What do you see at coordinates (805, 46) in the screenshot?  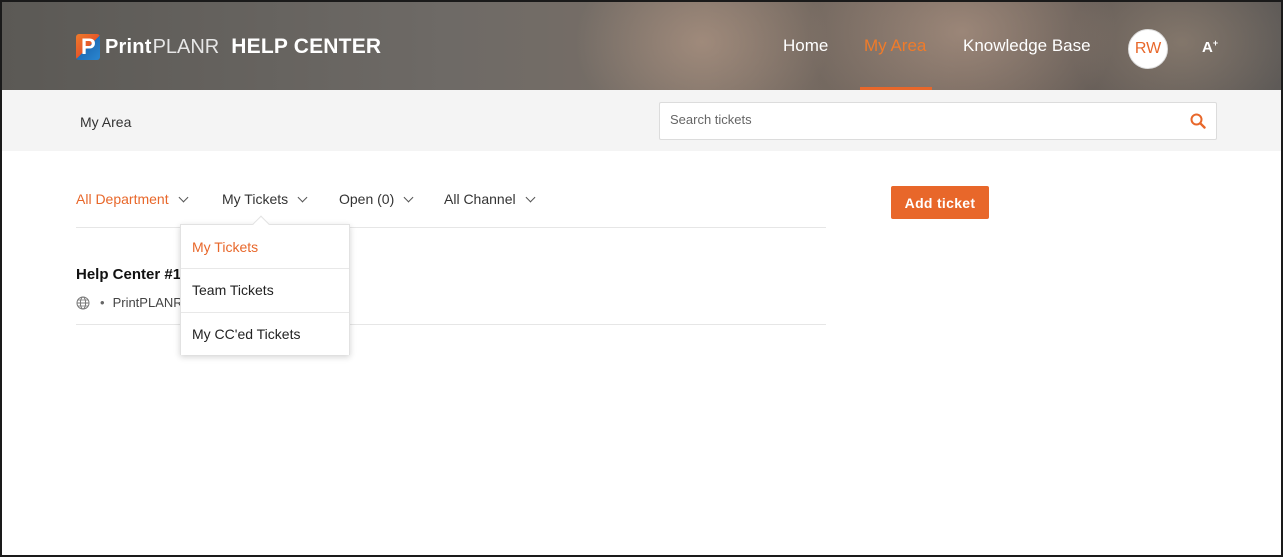 I see `nav-home: Home` at bounding box center [805, 46].